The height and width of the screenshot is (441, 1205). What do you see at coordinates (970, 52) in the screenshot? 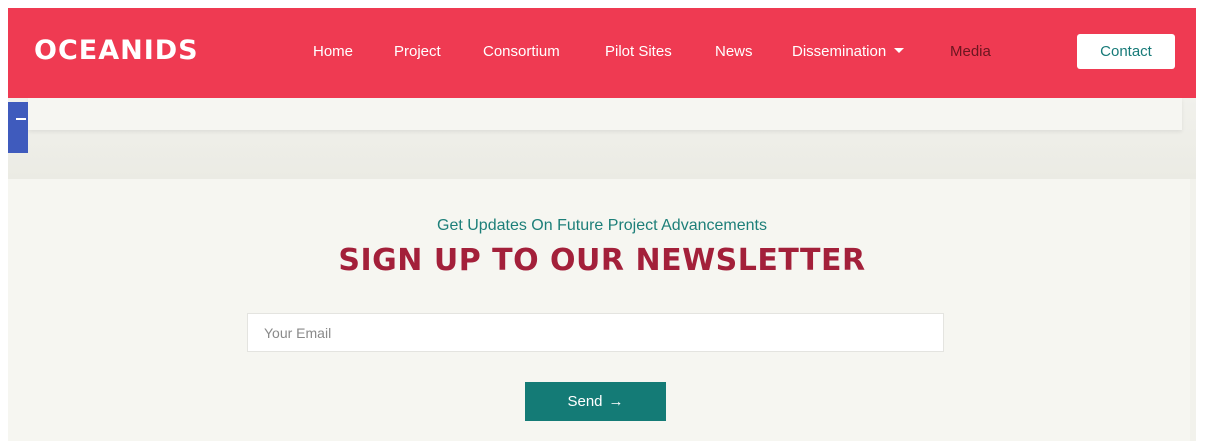
I see `nav-item-media: Media` at bounding box center [970, 52].